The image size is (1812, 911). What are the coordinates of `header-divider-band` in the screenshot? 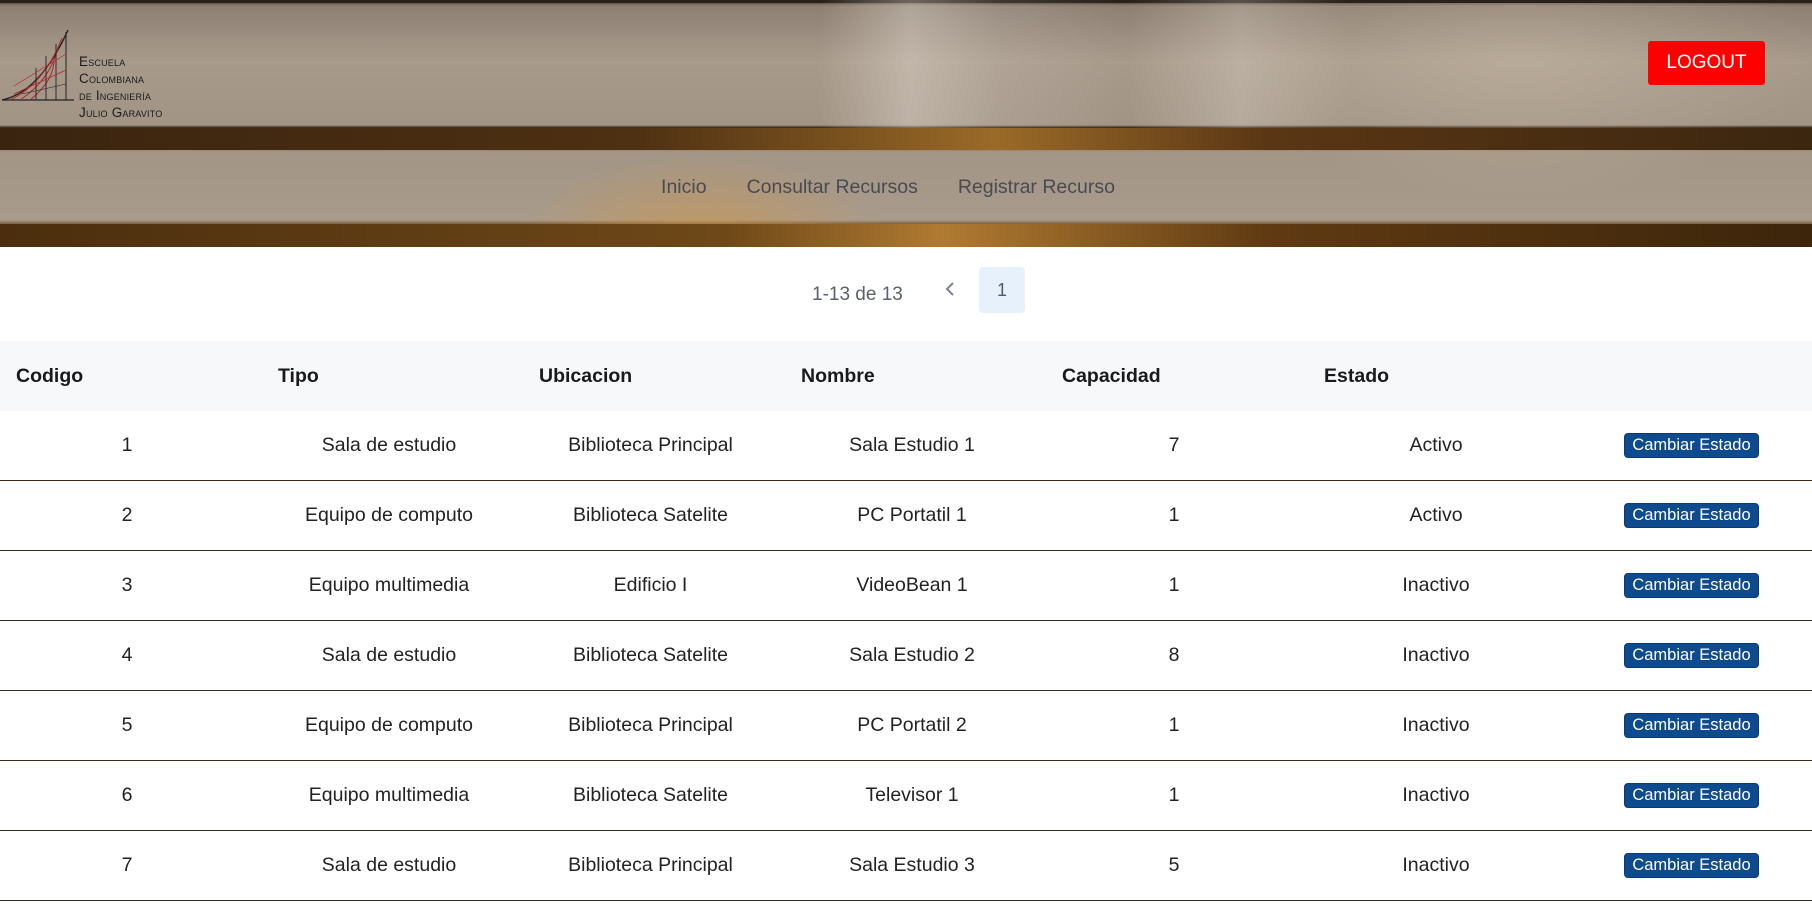 It's located at (906, 139).